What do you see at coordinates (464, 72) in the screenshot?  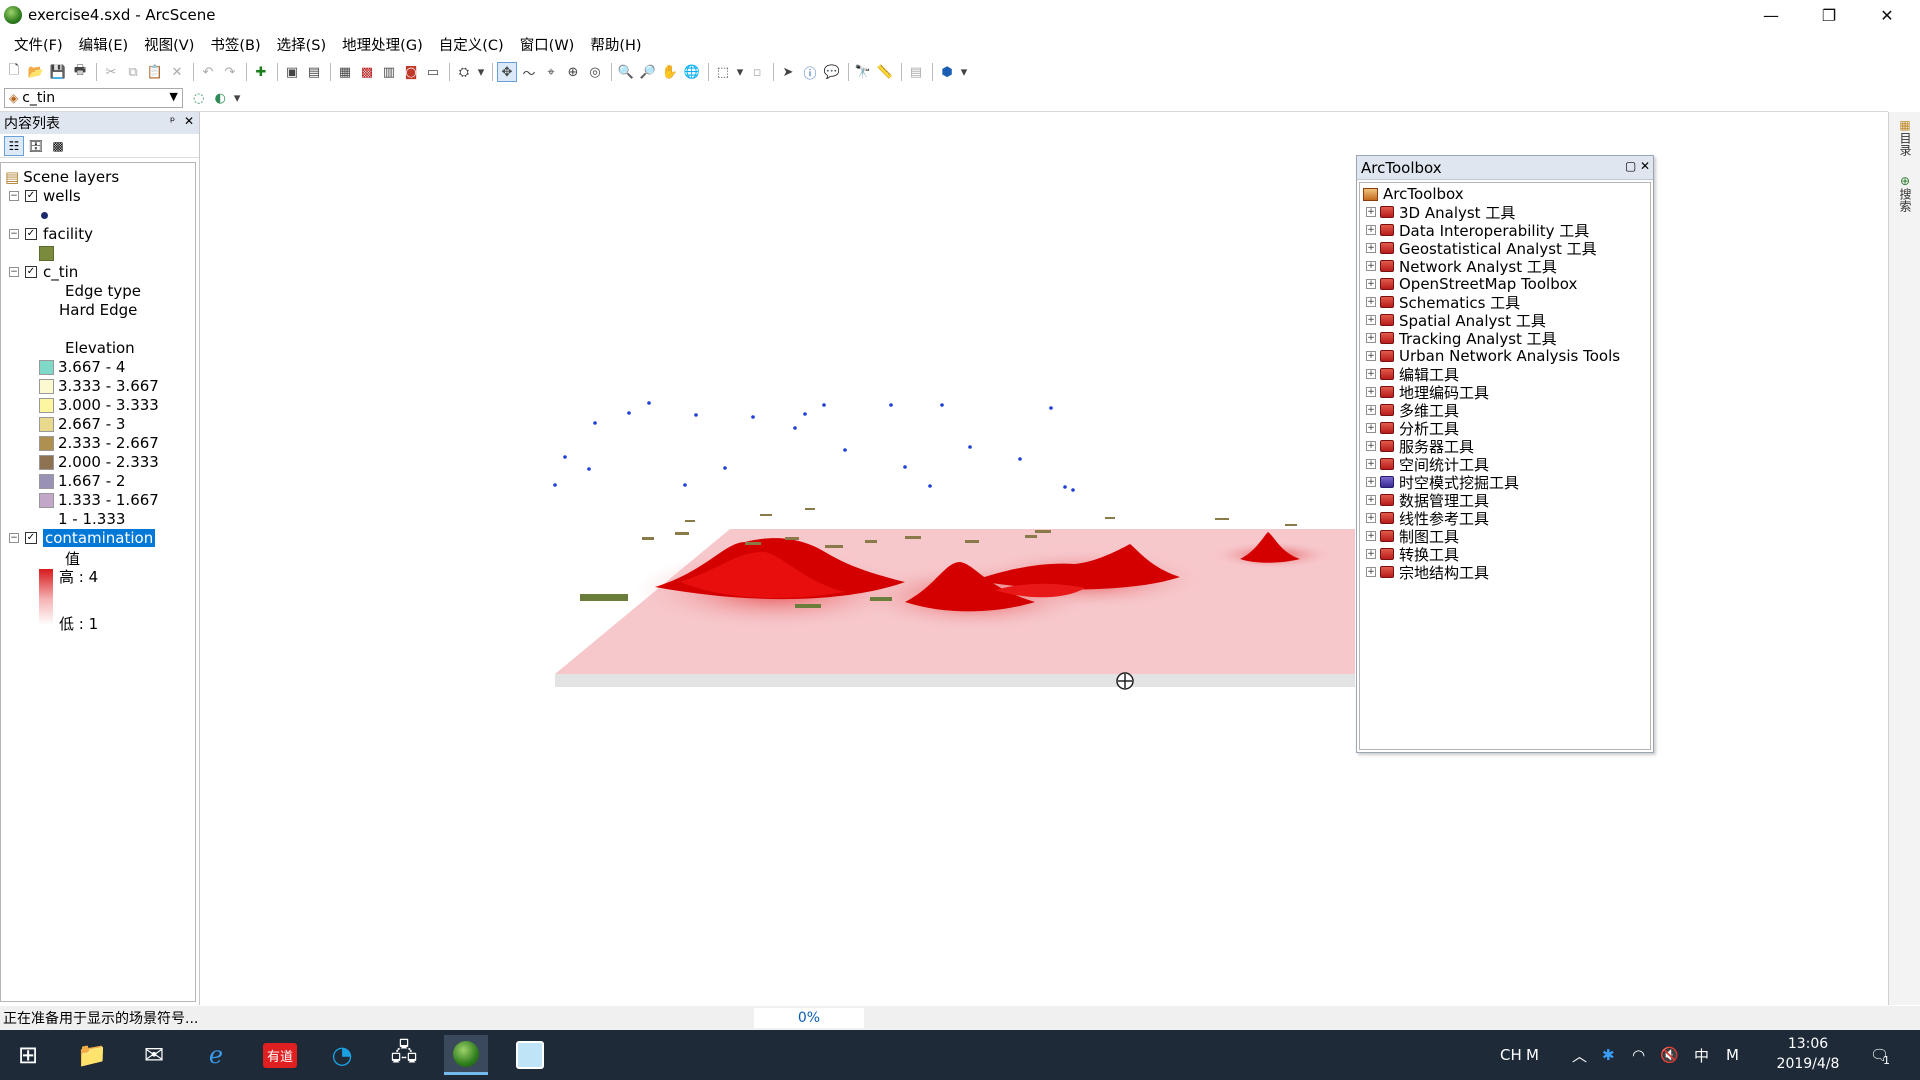 I see `model-builder-icon: ⛭` at bounding box center [464, 72].